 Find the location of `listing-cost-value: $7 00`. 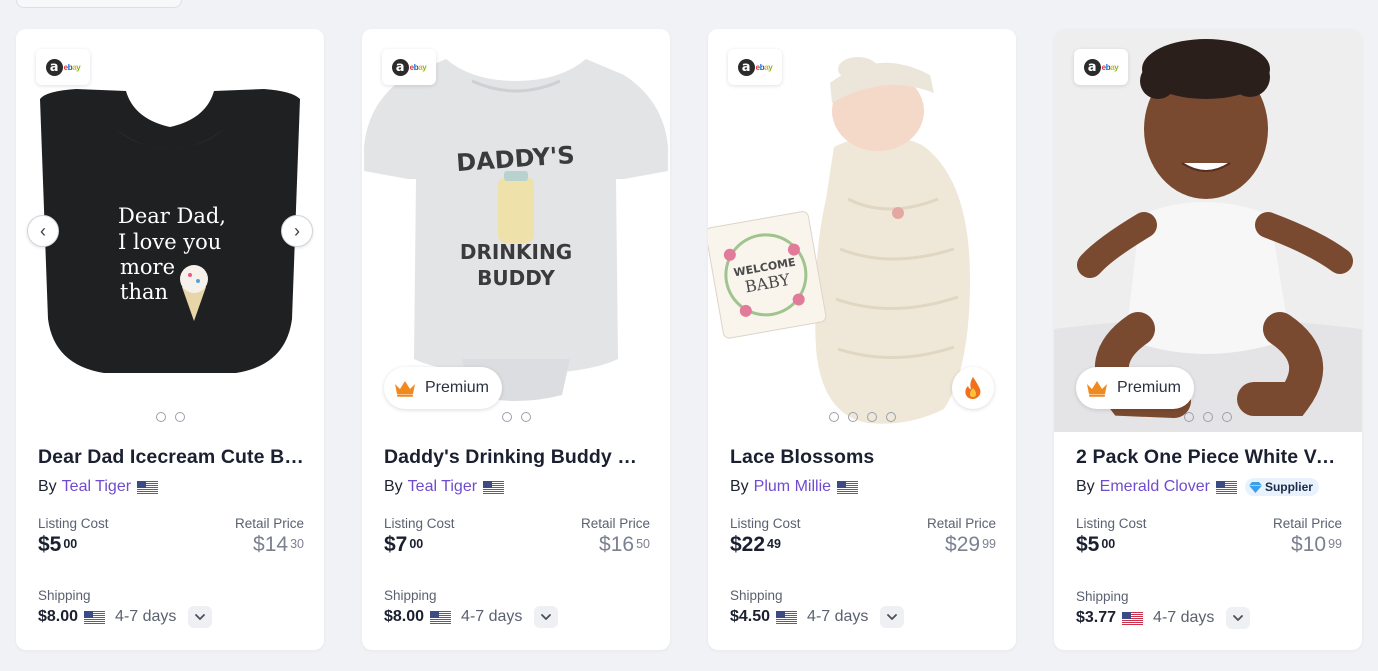

listing-cost-value: $7 00 is located at coordinates (404, 544).